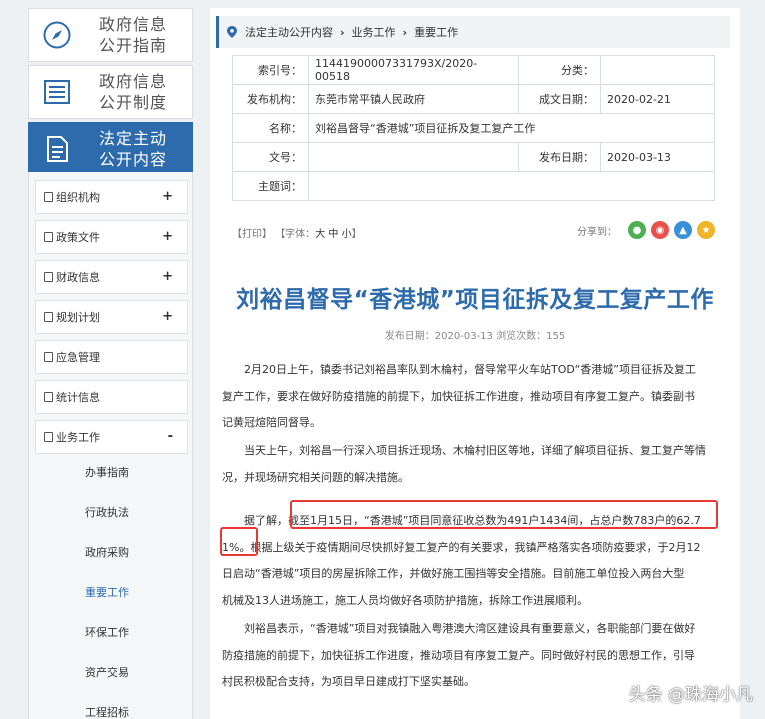  I want to click on share-label: 分享到：, so click(597, 232).